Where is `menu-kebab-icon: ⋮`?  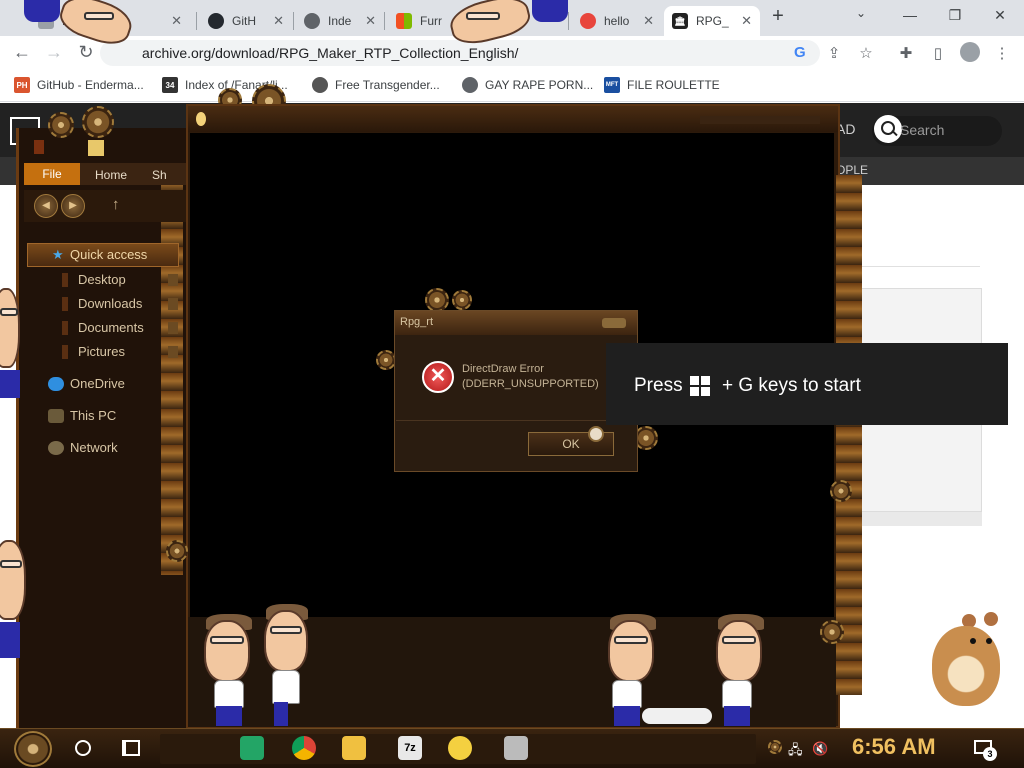 menu-kebab-icon: ⋮ is located at coordinates (1002, 53).